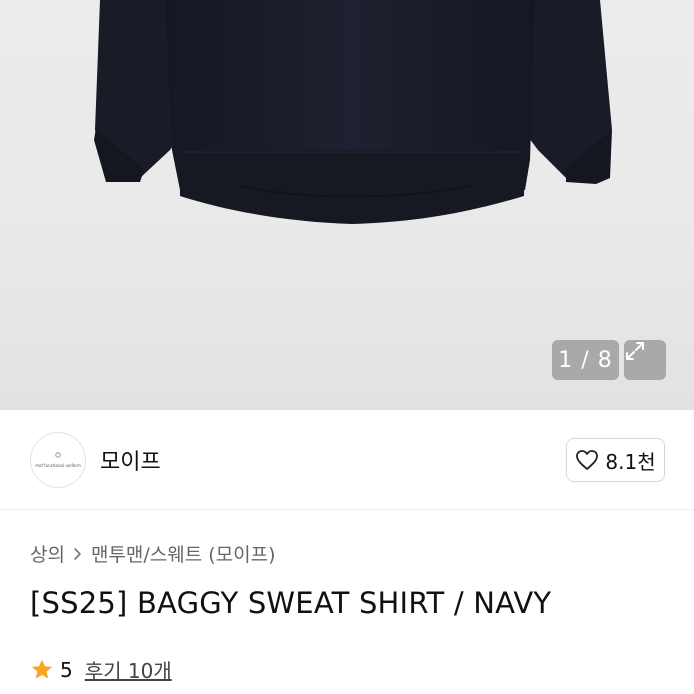  I want to click on image-counter: 1 / 8, so click(585, 360).